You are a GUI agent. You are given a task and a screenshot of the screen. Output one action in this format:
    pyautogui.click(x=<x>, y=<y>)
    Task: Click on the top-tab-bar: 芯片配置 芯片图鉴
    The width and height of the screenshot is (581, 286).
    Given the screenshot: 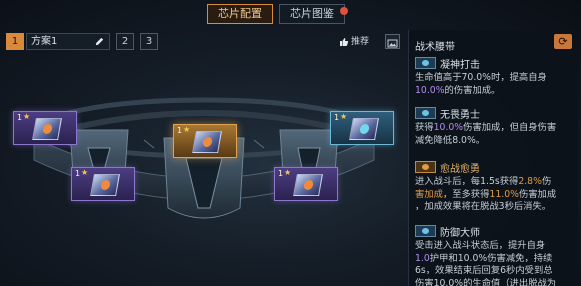 What is the action you would take?
    pyautogui.click(x=277, y=14)
    